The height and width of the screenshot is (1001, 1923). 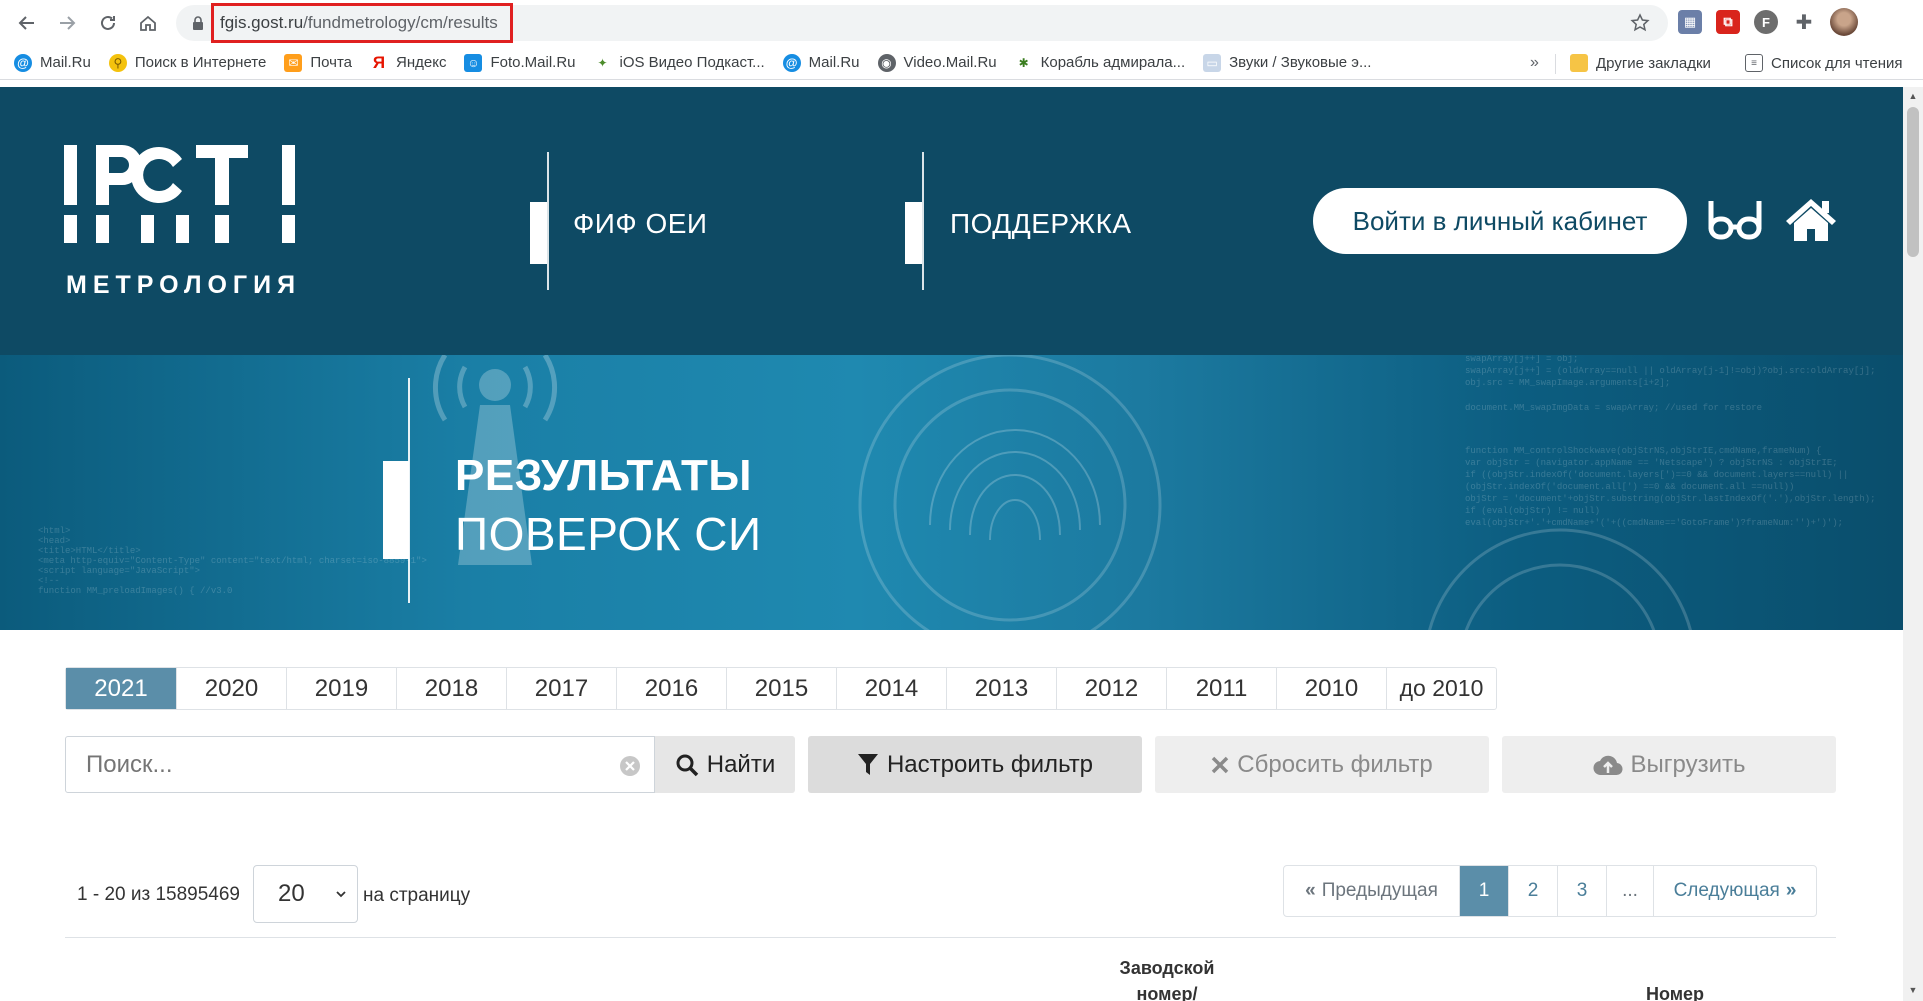 I want to click on extension-grid-icon: ▦, so click(x=1690, y=22).